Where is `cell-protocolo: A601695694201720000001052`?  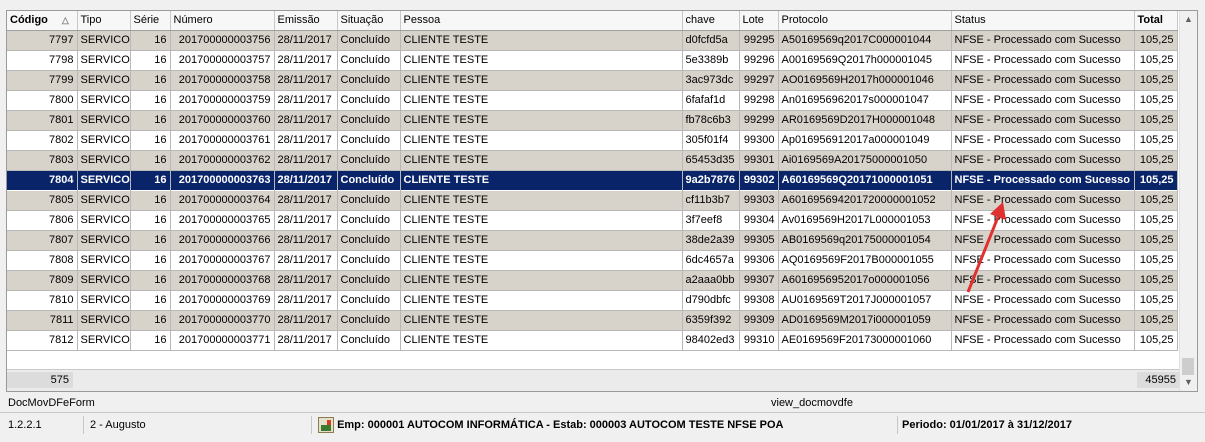 cell-protocolo: A601695694201720000001052 is located at coordinates (865, 200).